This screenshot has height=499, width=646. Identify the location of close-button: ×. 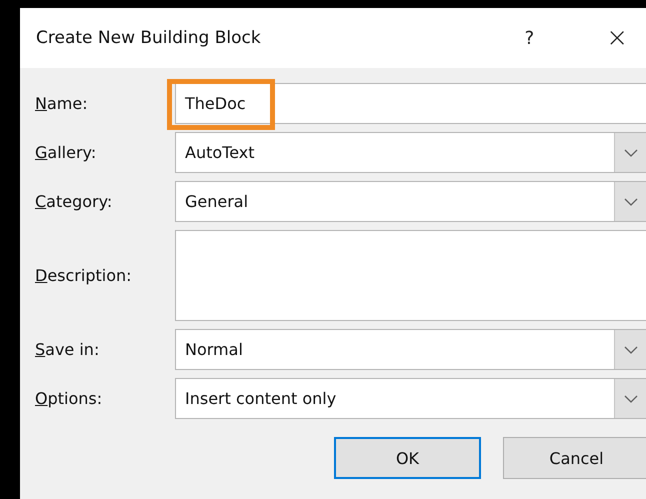
(617, 38).